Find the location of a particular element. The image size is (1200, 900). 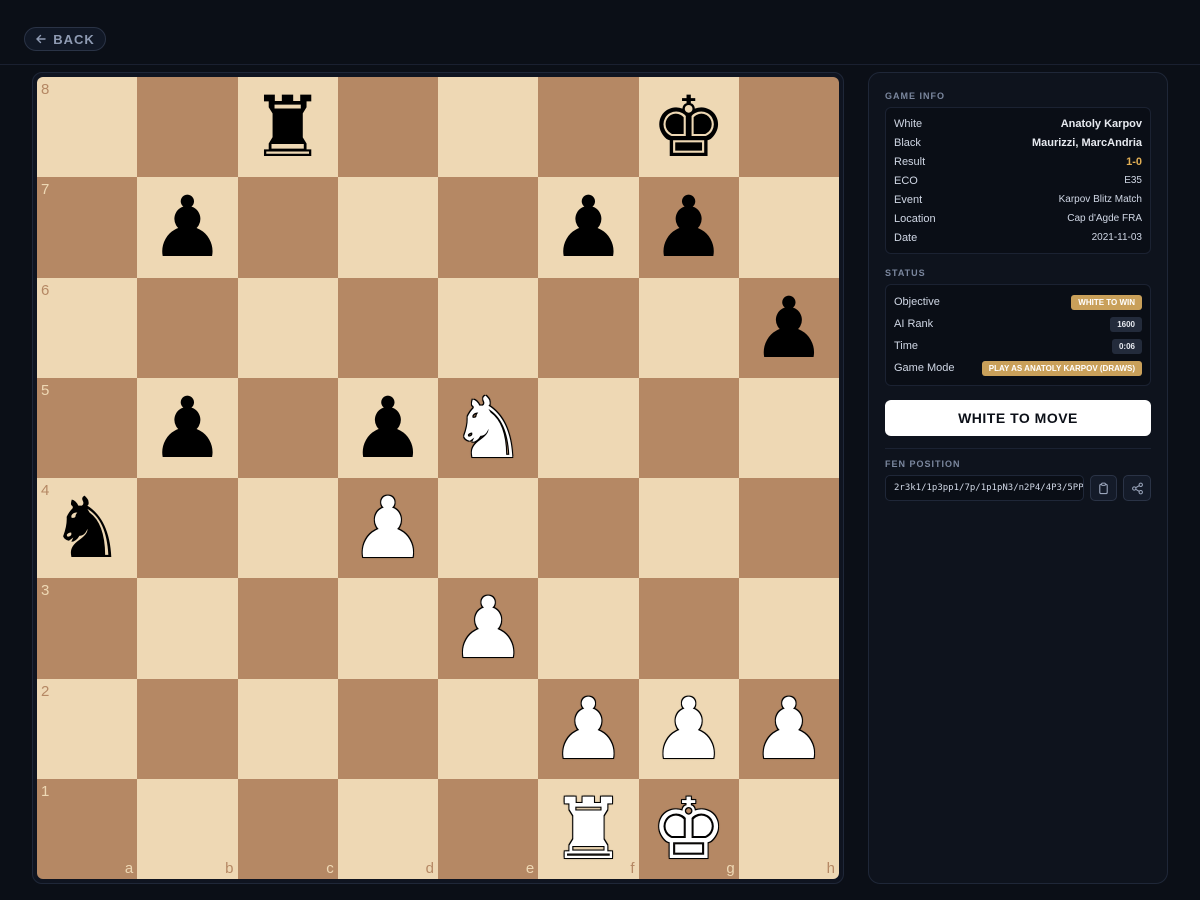

square-e7 is located at coordinates (488, 227).